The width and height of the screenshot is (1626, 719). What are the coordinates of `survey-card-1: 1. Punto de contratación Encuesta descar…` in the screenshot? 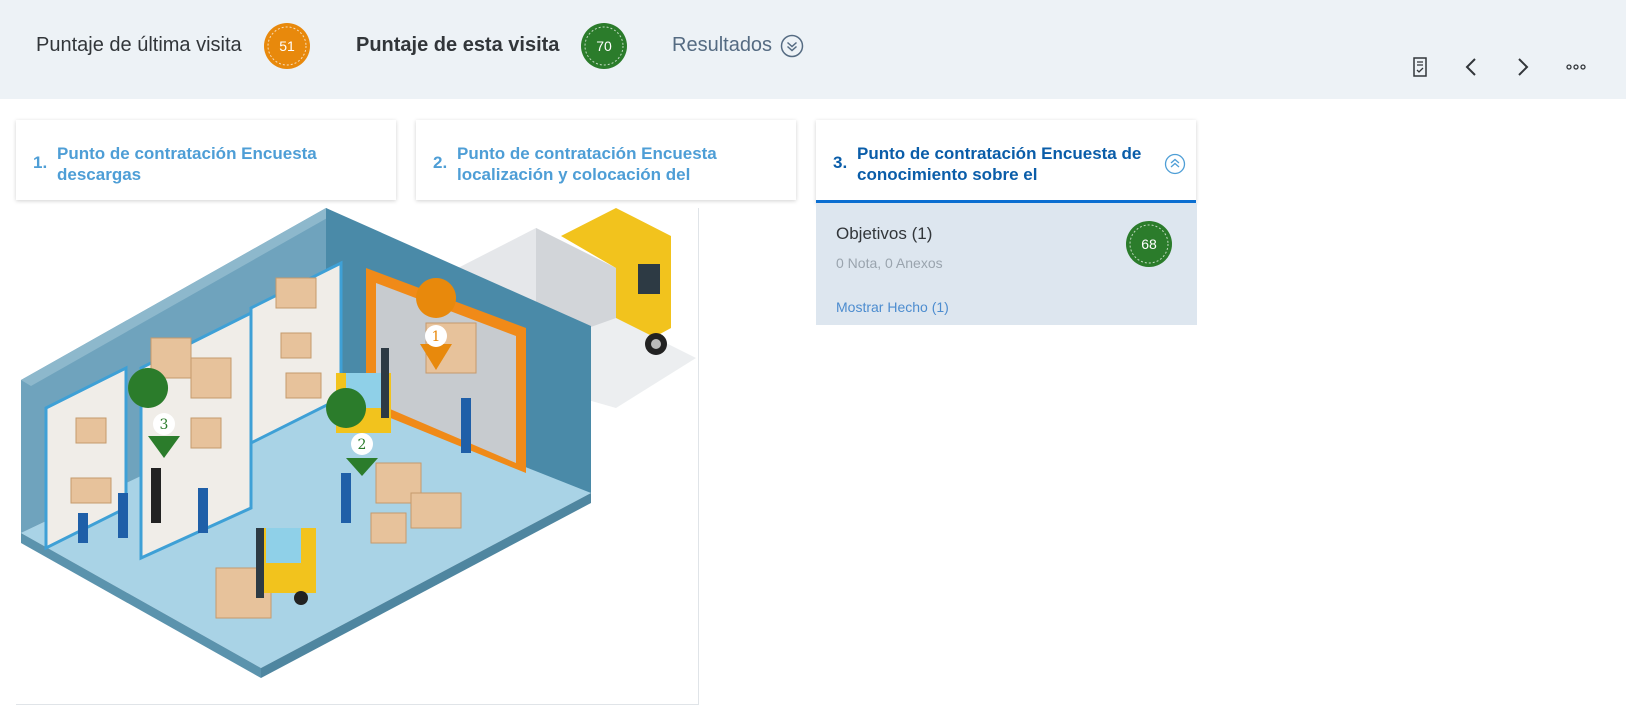 It's located at (206, 160).